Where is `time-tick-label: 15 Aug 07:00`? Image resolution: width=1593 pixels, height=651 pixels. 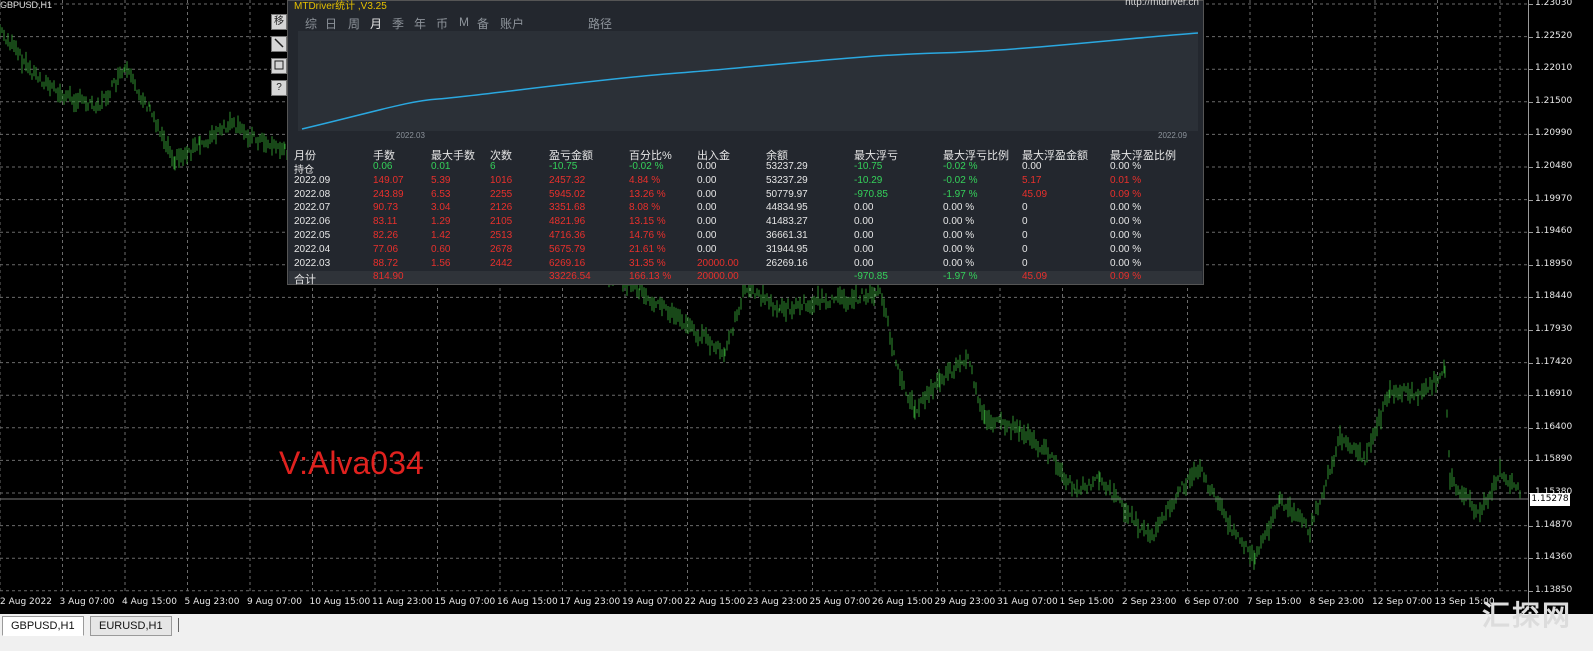
time-tick-label: 15 Aug 07:00 is located at coordinates (465, 602).